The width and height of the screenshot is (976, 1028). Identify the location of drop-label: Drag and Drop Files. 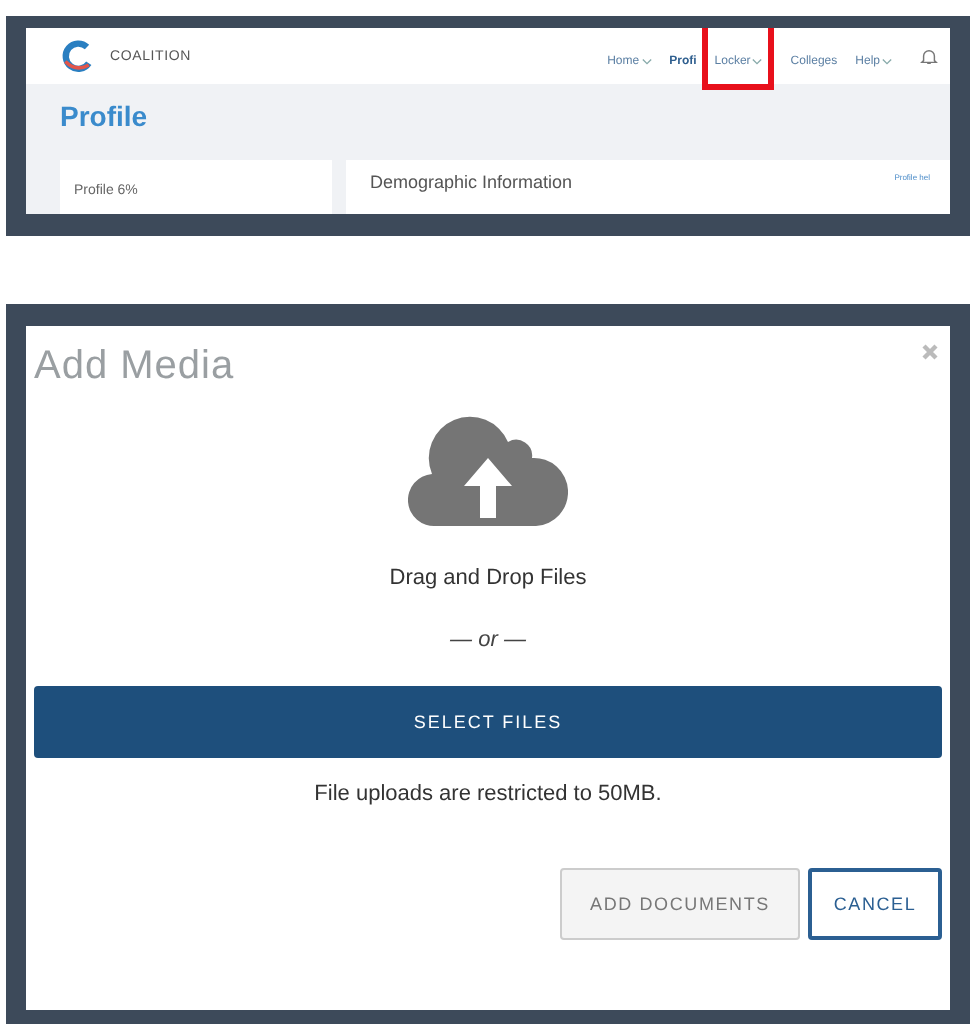
(488, 578).